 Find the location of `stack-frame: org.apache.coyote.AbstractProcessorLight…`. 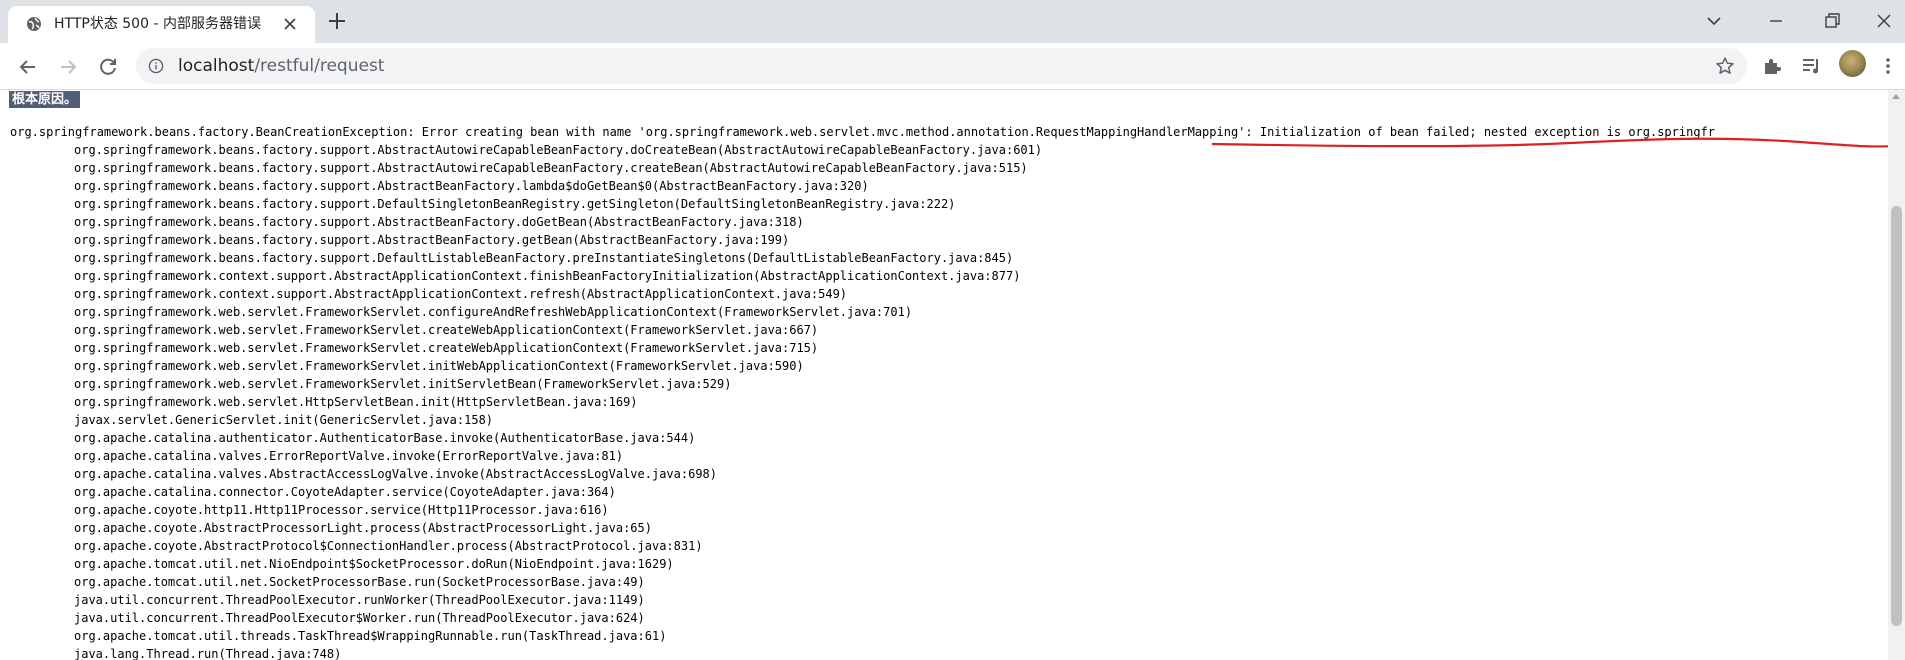

stack-frame: org.apache.coyote.AbstractProcessorLight… is located at coordinates (363, 528).